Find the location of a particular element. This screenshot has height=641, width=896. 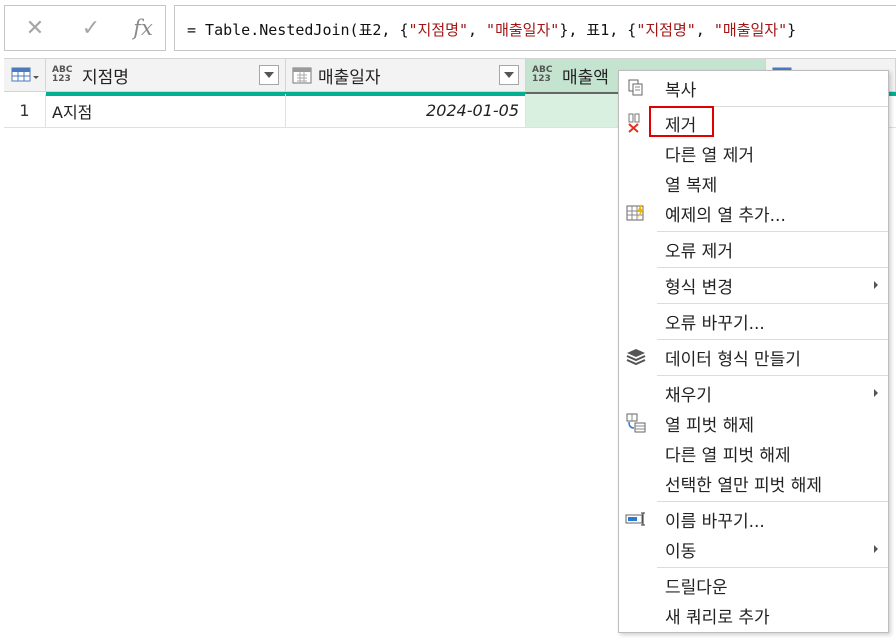

formula-controls: ✕ ✓ fx is located at coordinates (85, 28).